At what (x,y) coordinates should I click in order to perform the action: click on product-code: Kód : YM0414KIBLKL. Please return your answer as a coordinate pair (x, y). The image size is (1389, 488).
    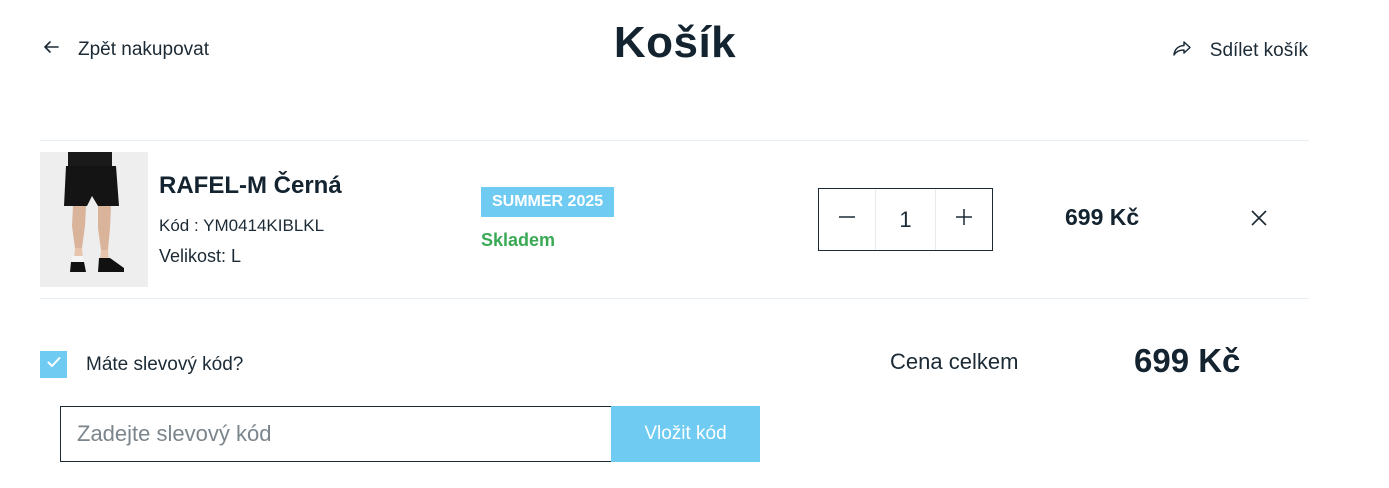
    Looking at the image, I should click on (242, 225).